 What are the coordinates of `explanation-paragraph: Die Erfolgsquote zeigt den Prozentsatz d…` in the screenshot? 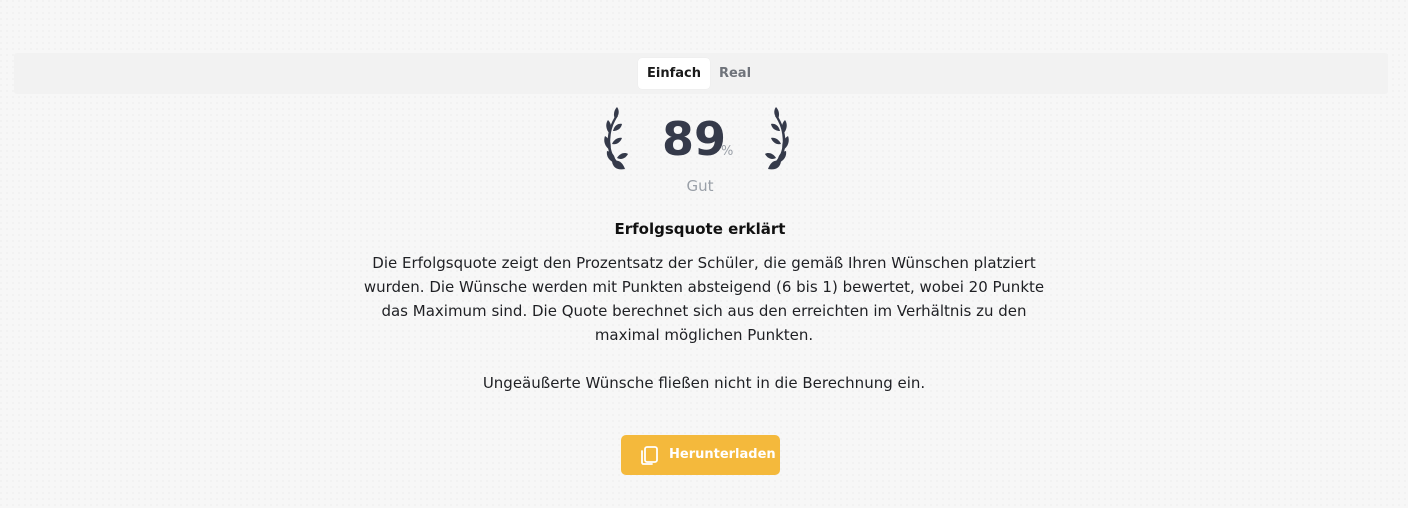 It's located at (704, 299).